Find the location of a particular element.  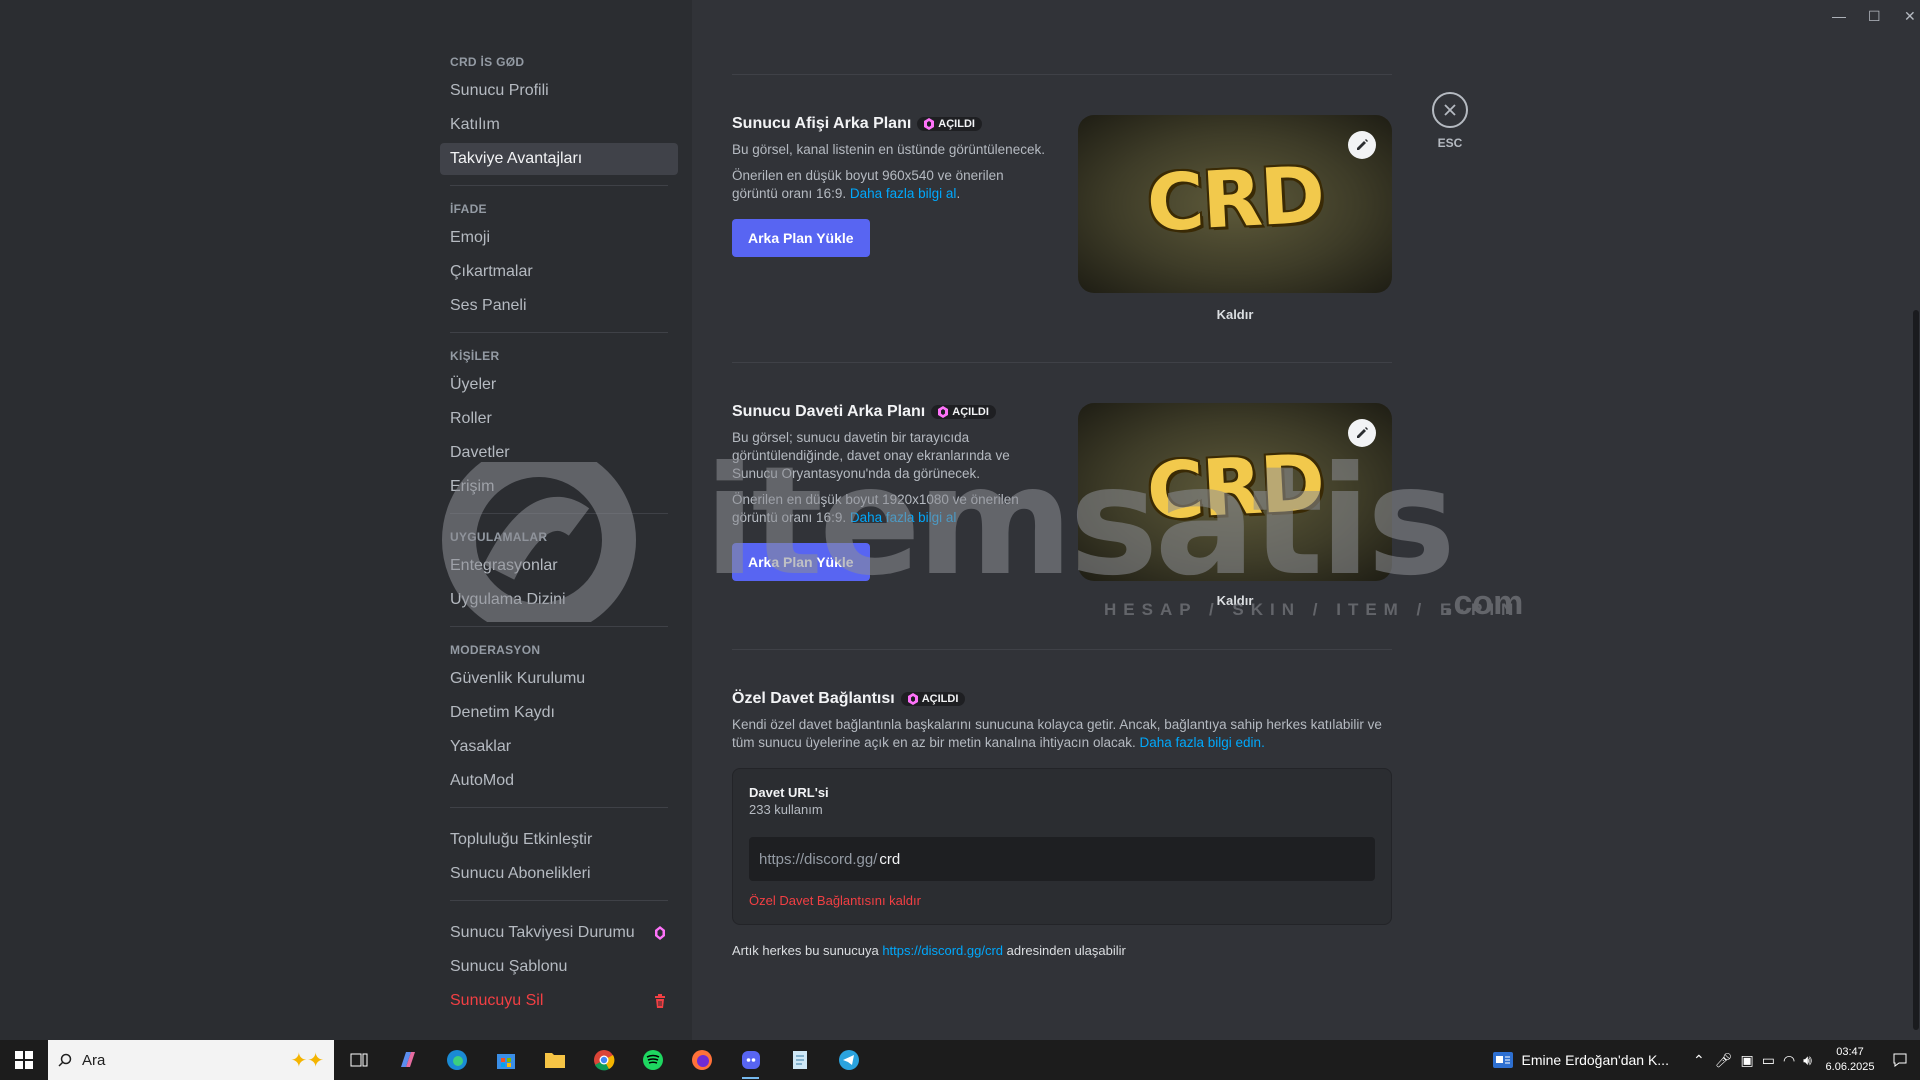

pencil-icon is located at coordinates (1362, 144).